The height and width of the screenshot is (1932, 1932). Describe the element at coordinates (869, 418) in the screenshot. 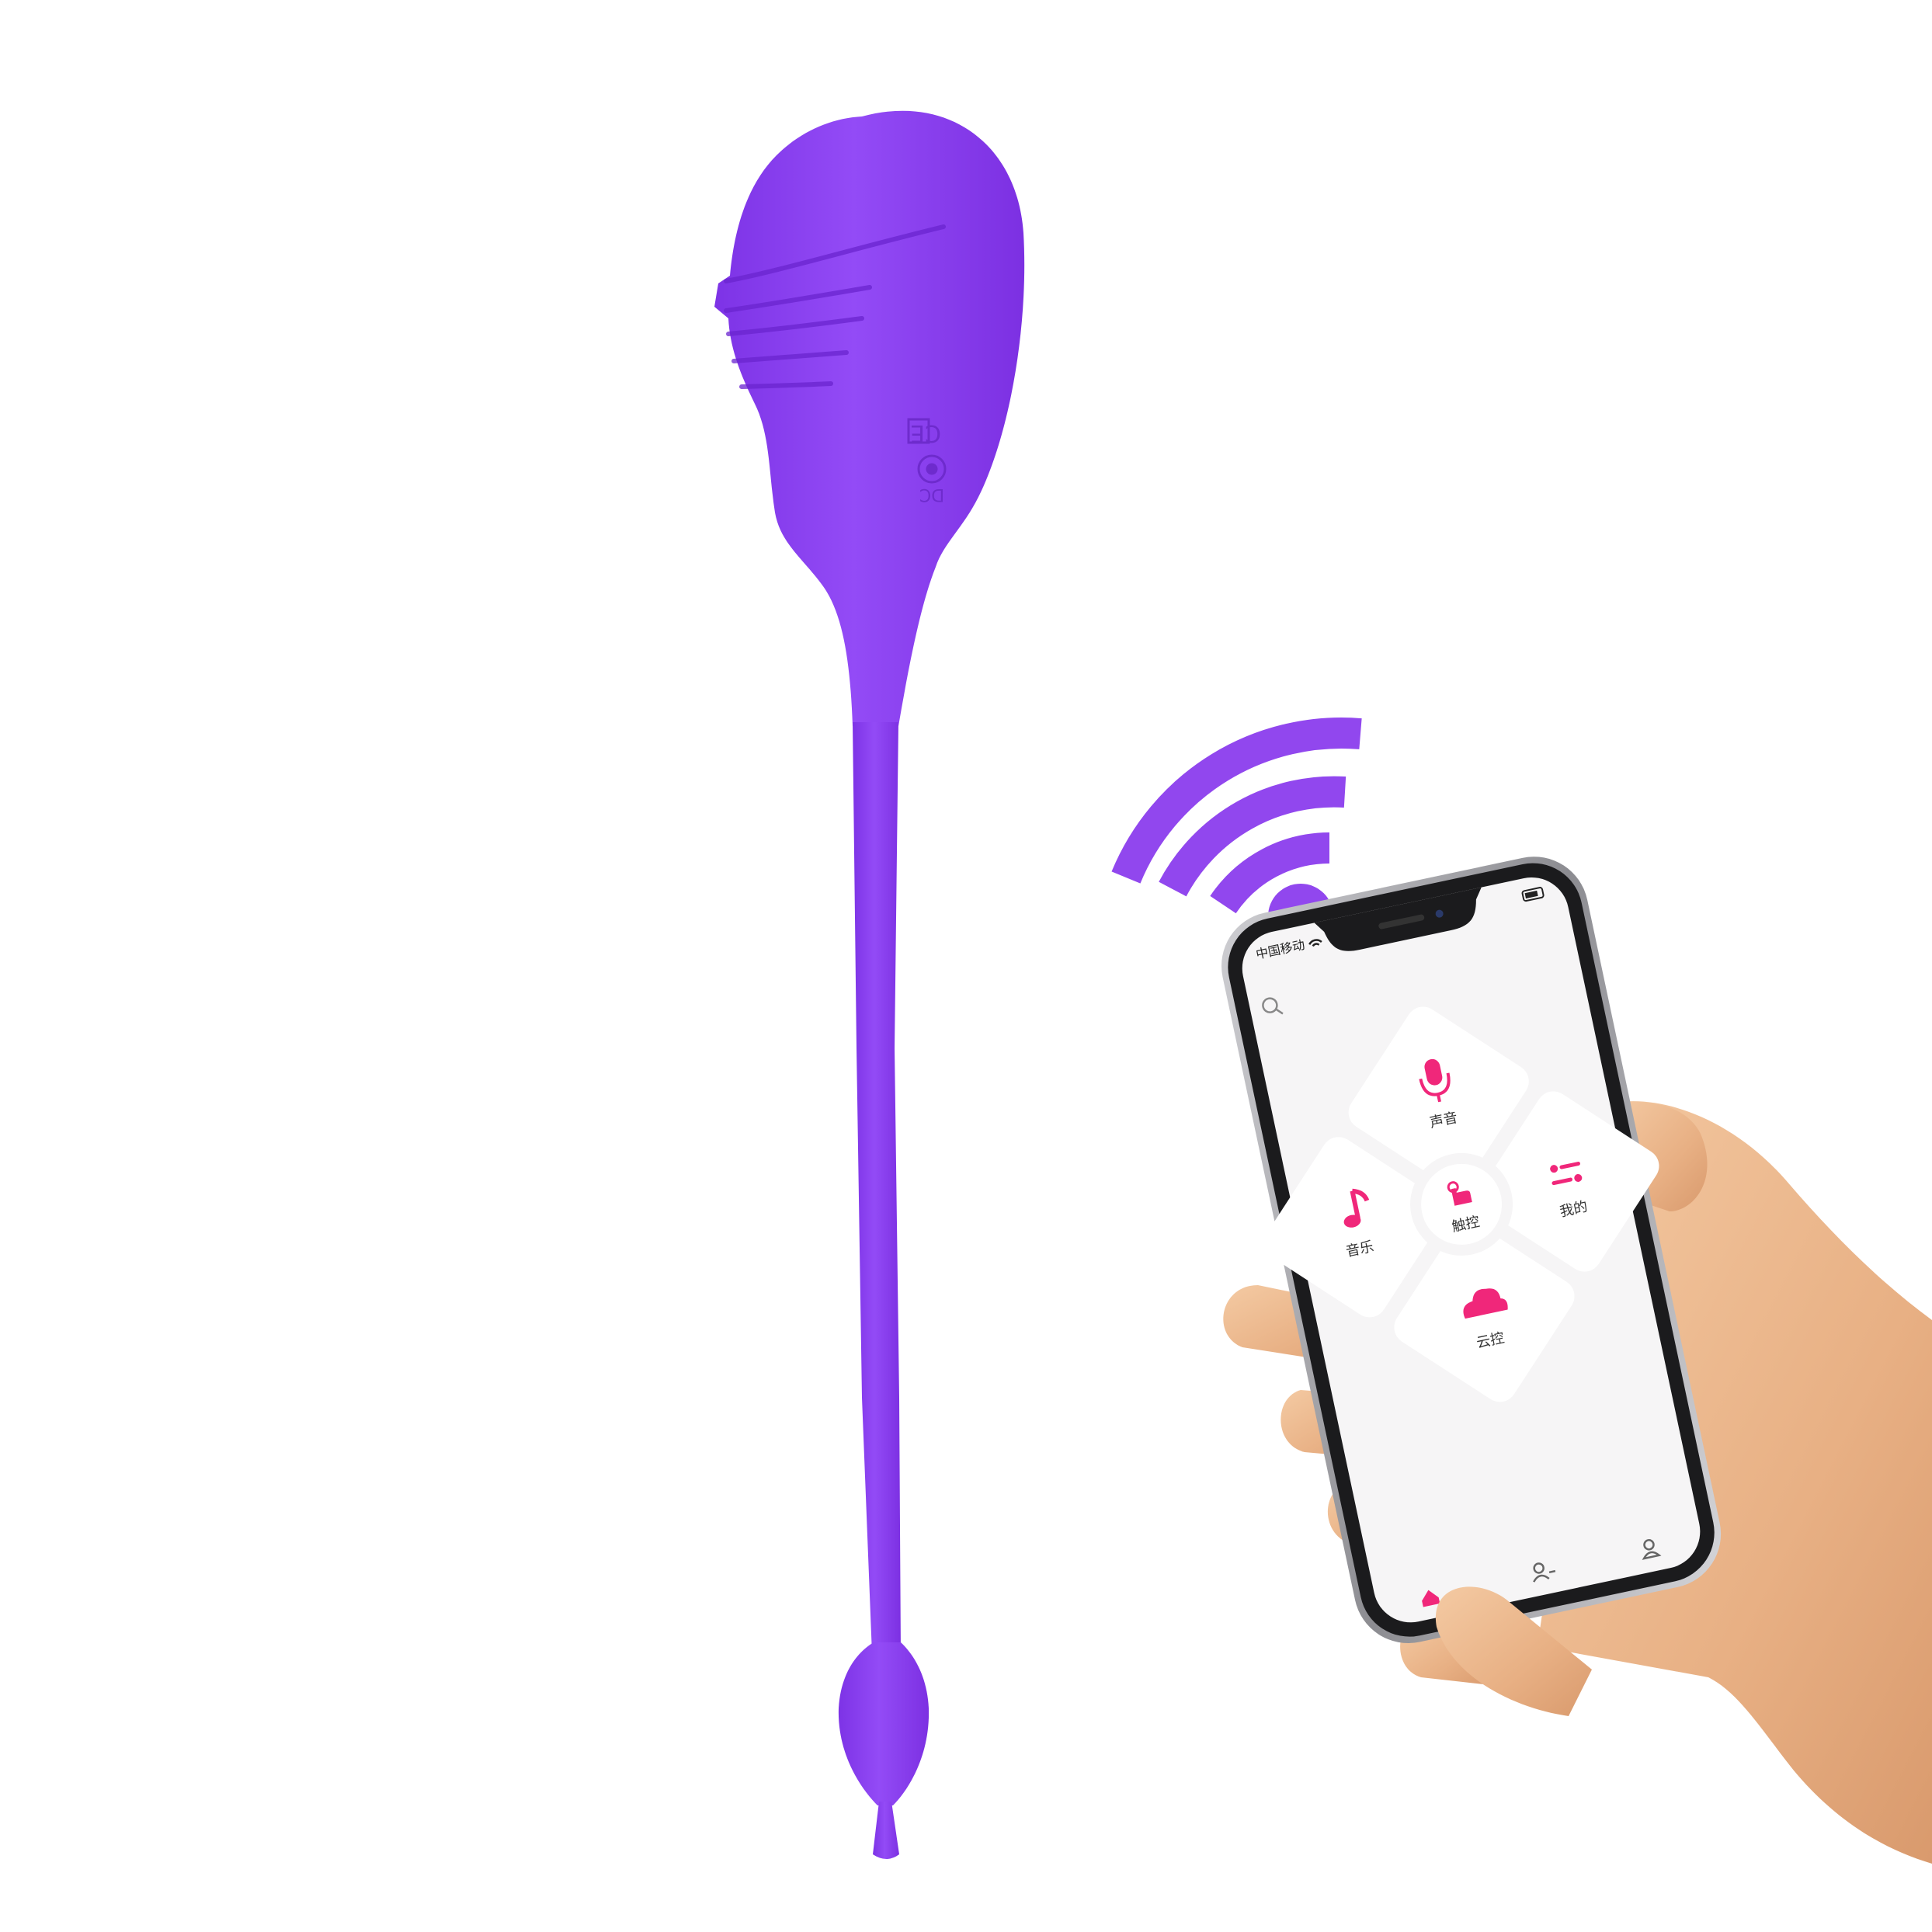

I see `device-head` at that location.